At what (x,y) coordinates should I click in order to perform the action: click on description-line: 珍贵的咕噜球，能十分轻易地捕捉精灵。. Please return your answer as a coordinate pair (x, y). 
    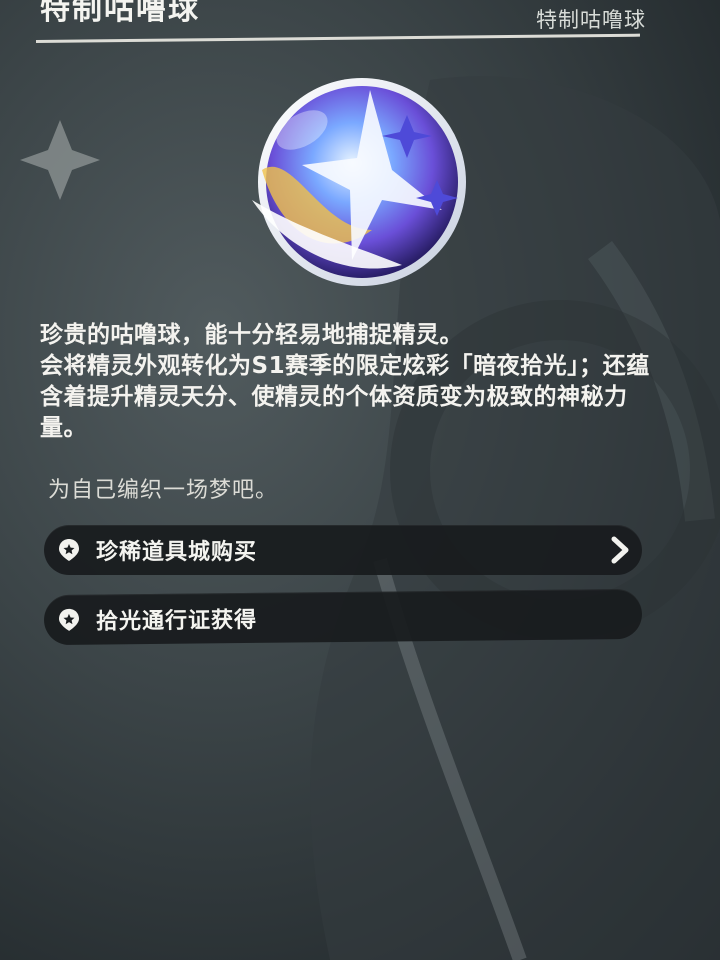
    Looking at the image, I should click on (251, 335).